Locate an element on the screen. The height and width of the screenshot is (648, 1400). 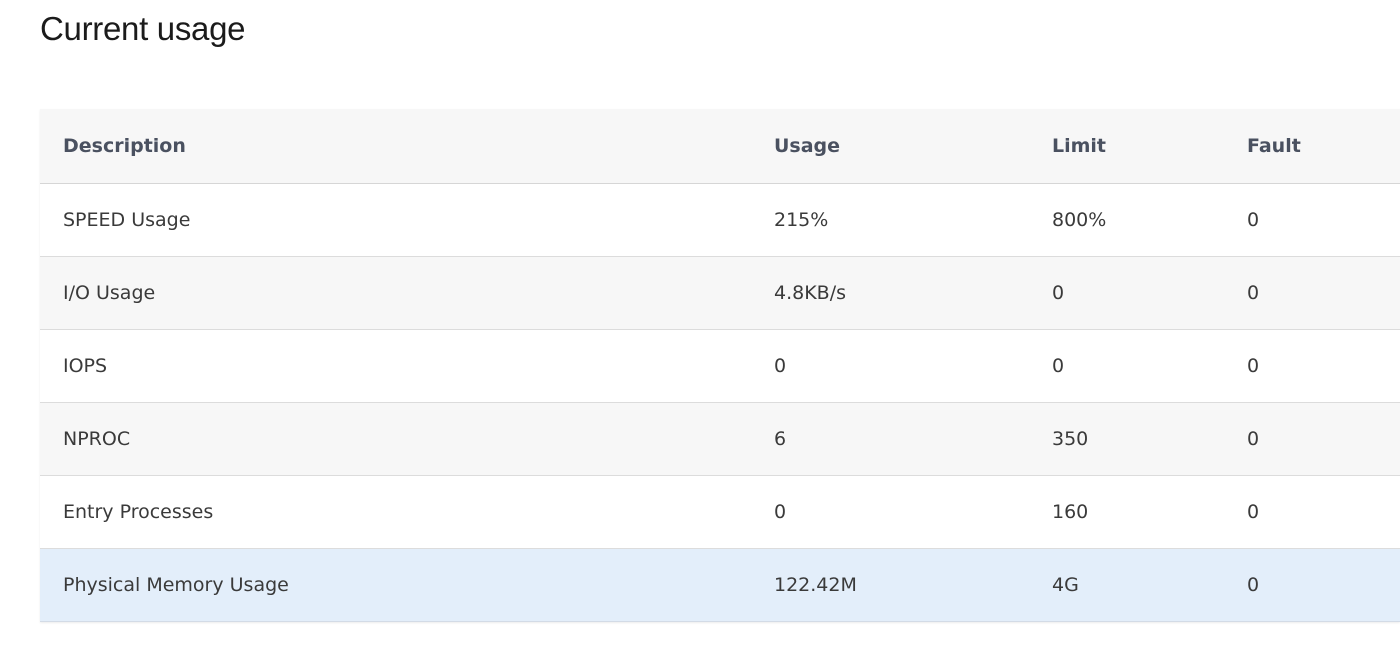
table-row: SPEED Usage 215% 800% 0 is located at coordinates (720, 220).